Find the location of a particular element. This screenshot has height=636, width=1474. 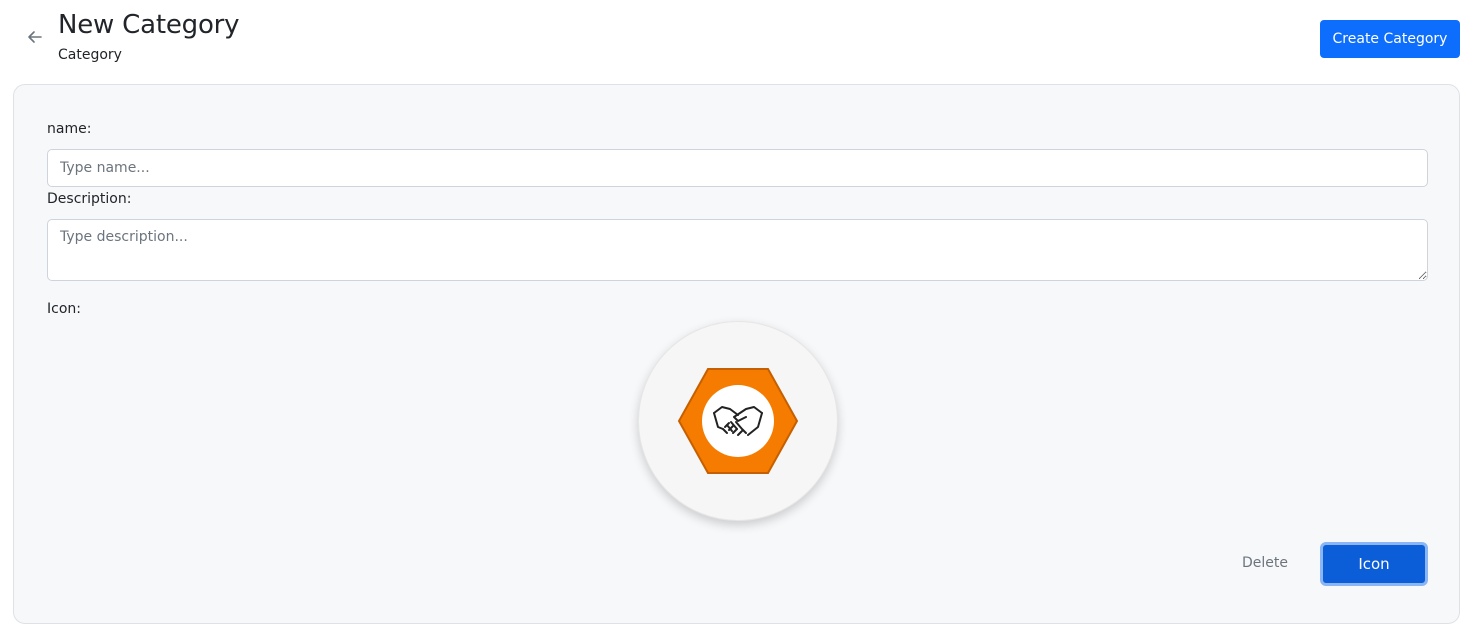

delete-icon-button: Delete is located at coordinates (1265, 563).